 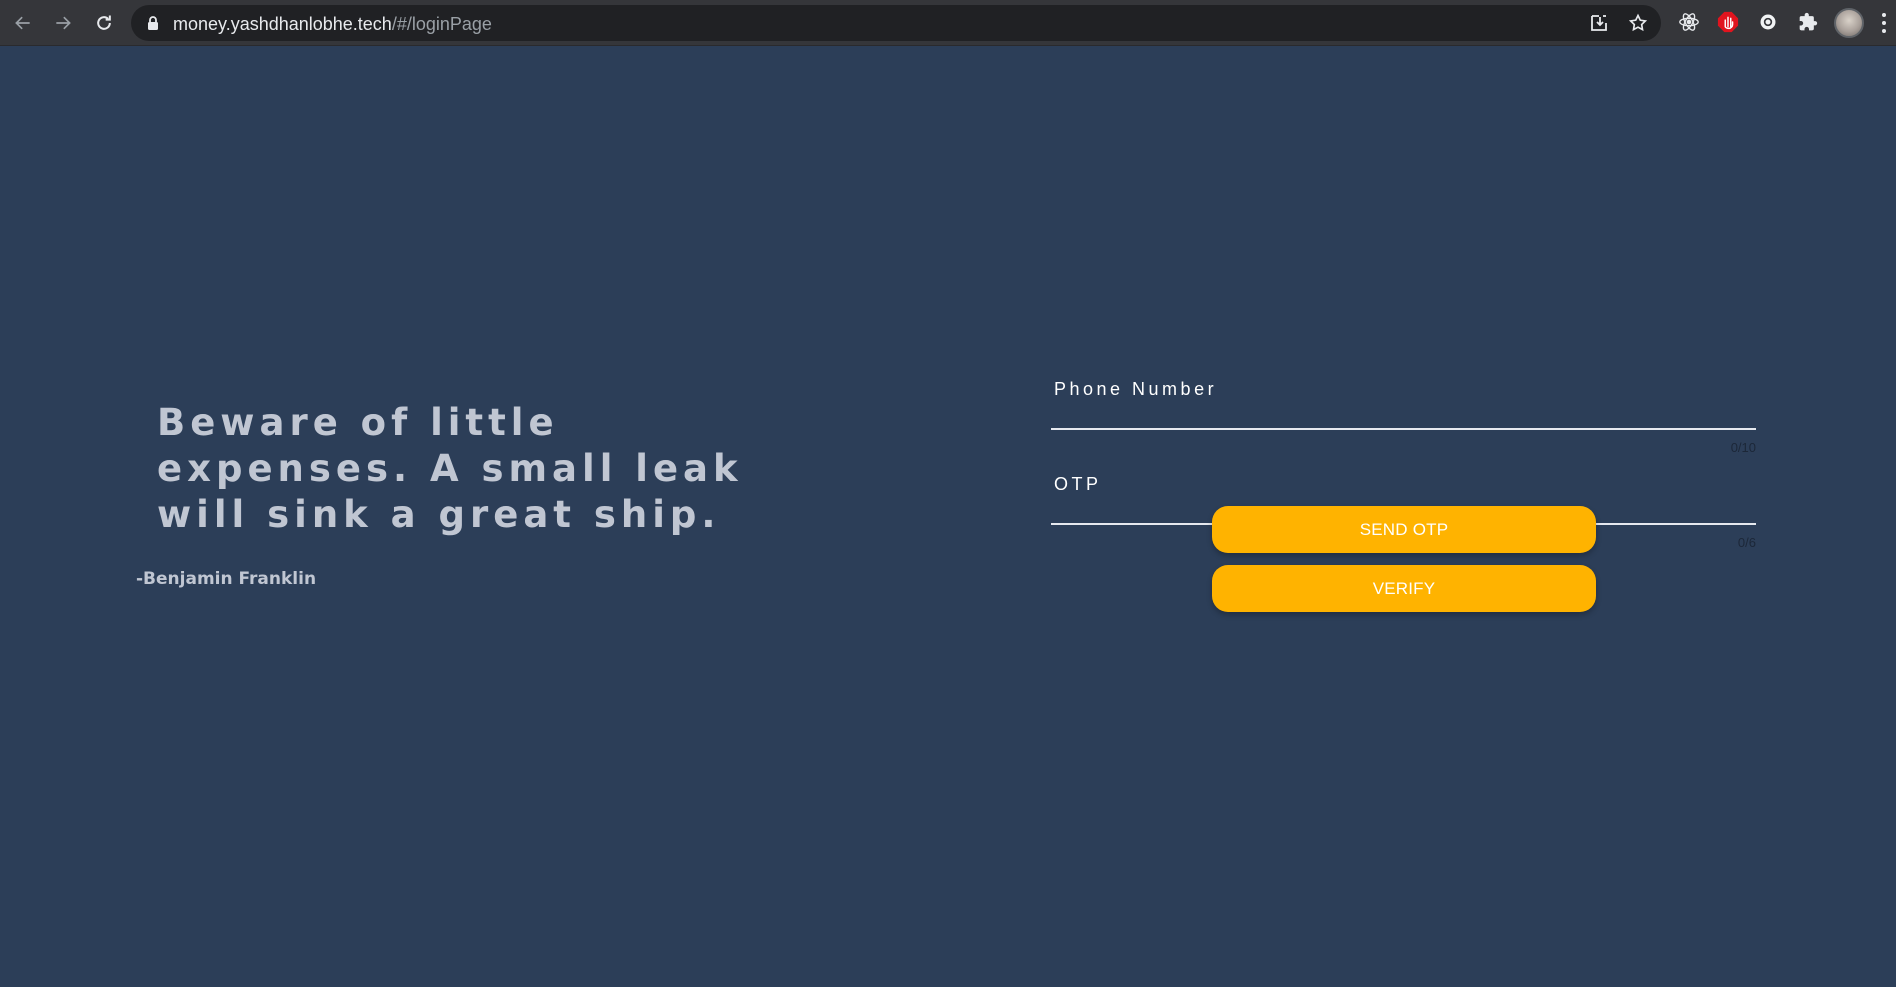 What do you see at coordinates (1403, 429) in the screenshot?
I see `phone-number-underline` at bounding box center [1403, 429].